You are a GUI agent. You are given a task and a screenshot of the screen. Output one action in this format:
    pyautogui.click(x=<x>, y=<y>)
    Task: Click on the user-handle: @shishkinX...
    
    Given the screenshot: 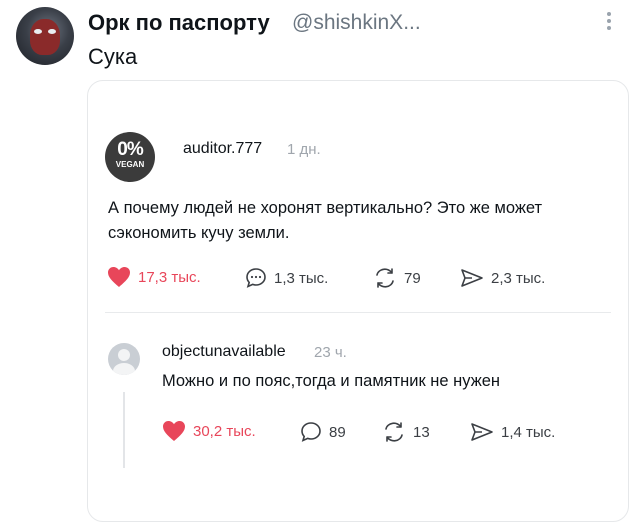 What is the action you would take?
    pyautogui.click(x=356, y=23)
    